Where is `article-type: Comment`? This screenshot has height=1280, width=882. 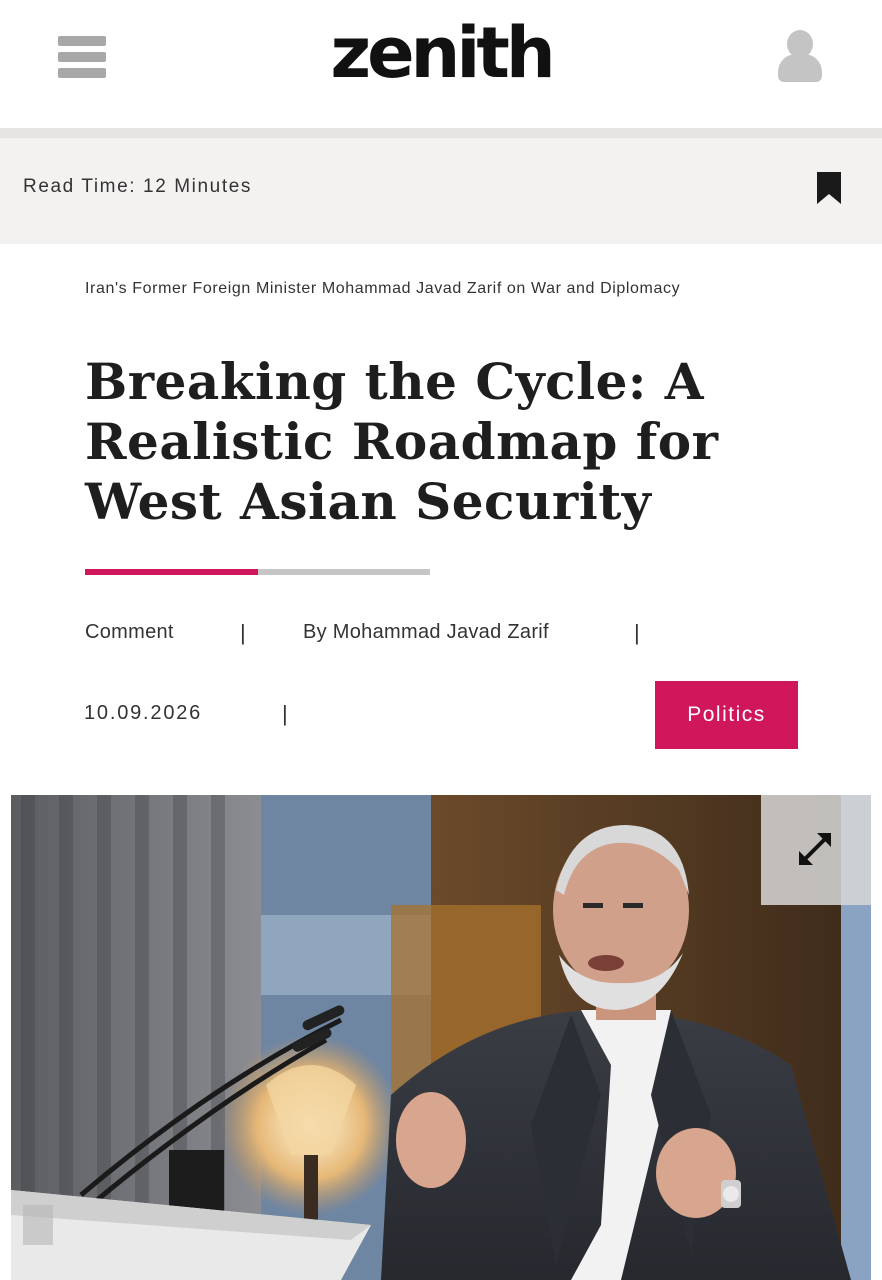 article-type: Comment is located at coordinates (129, 632).